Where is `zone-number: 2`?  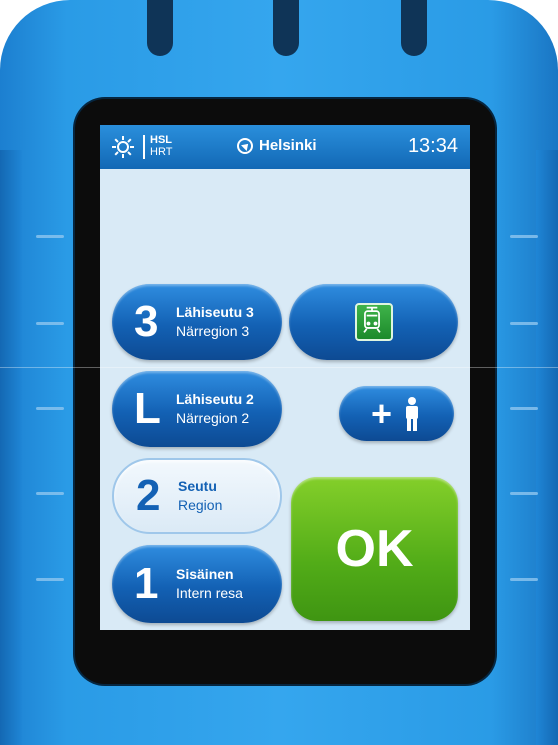
zone-number: 2 is located at coordinates (148, 495).